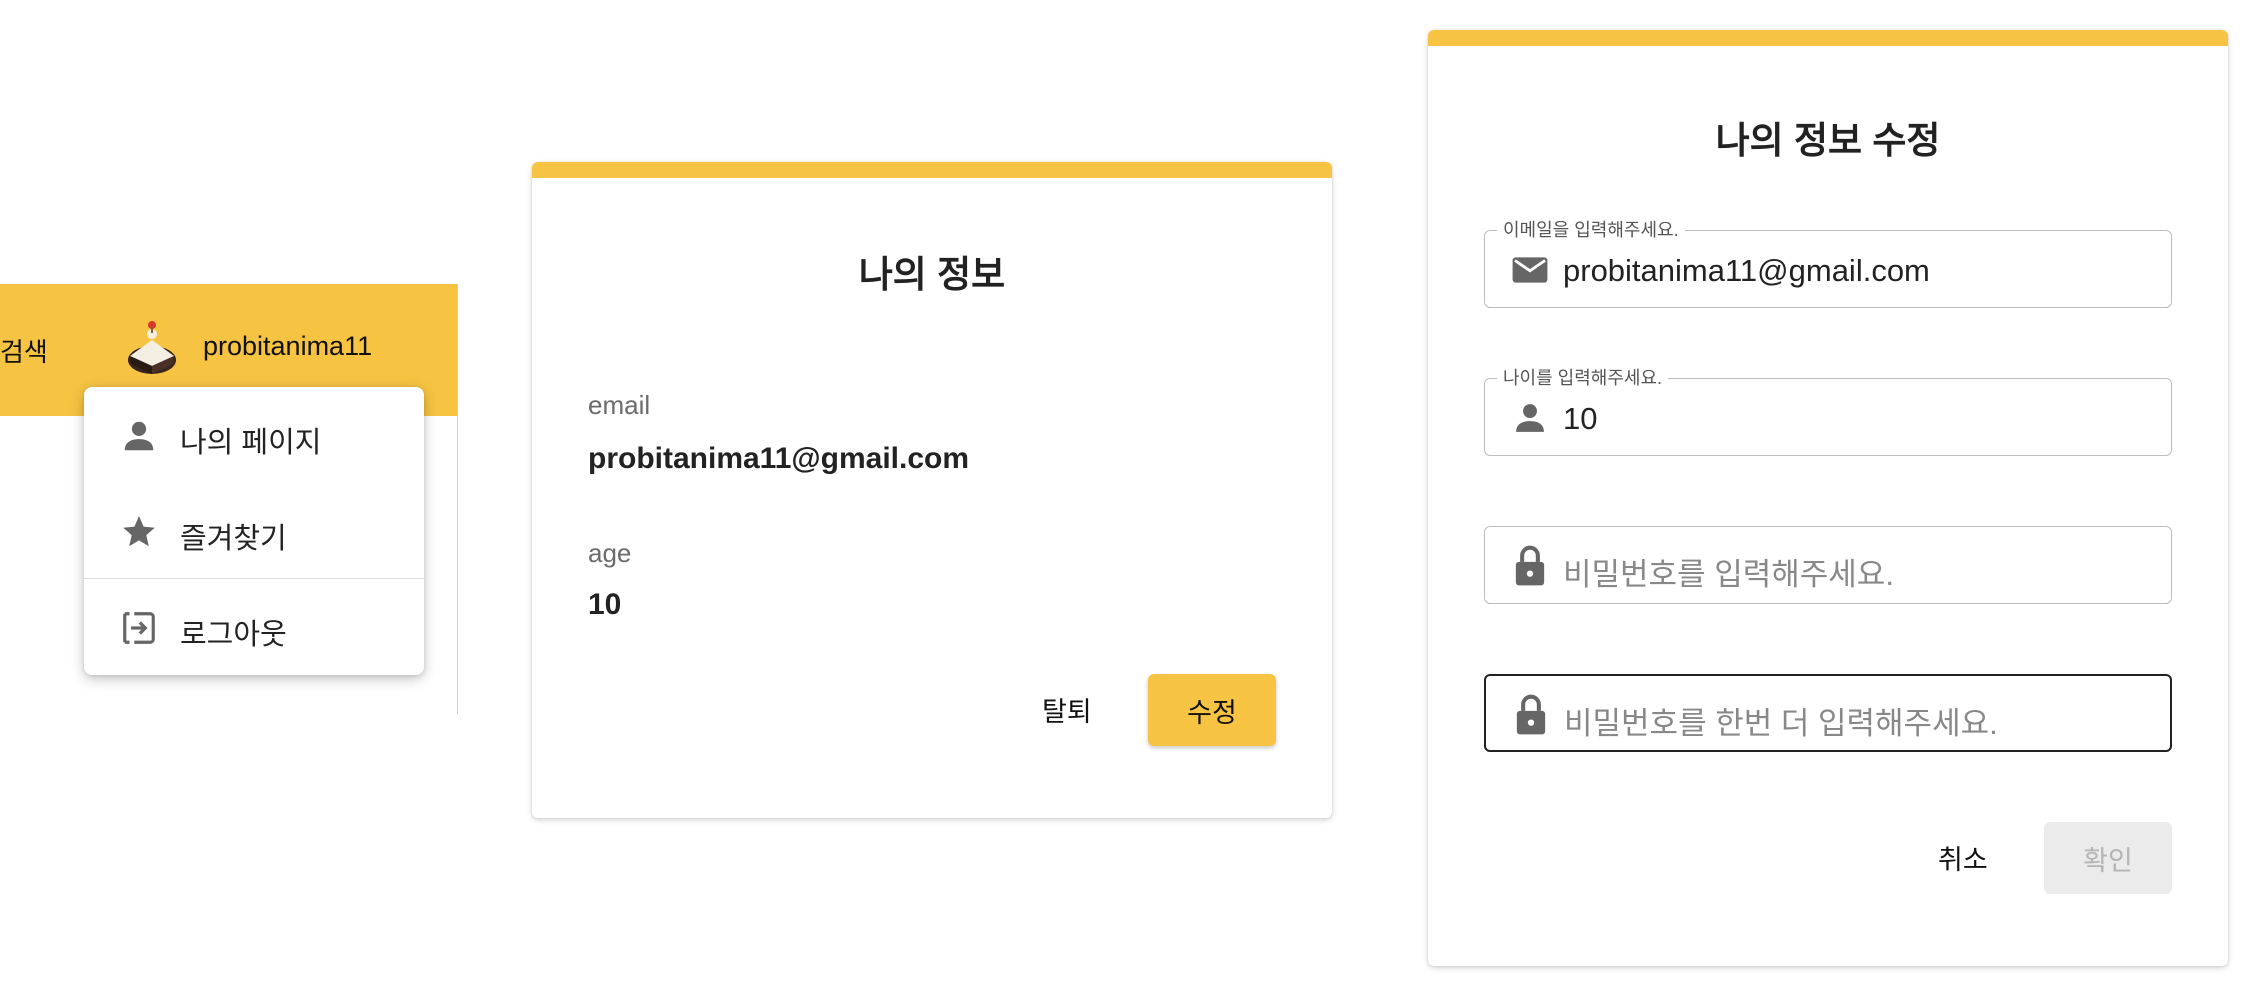  I want to click on confirm-button: 확인, so click(2108, 858).